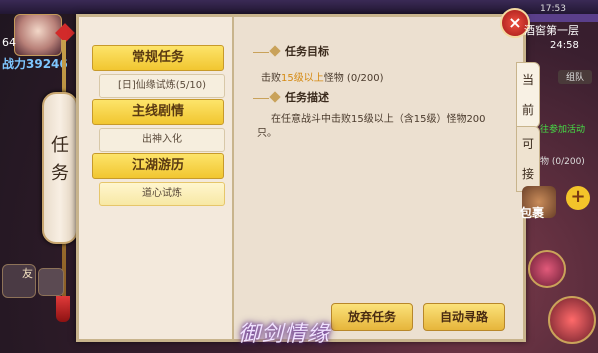  I want to click on goal-highlight: 15级以上, so click(302, 78).